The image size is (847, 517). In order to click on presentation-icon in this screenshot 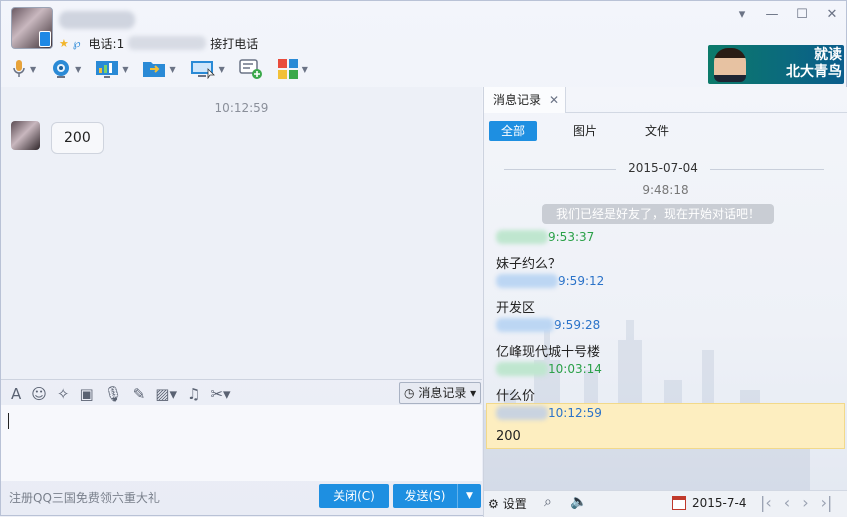, I will do `click(107, 69)`.